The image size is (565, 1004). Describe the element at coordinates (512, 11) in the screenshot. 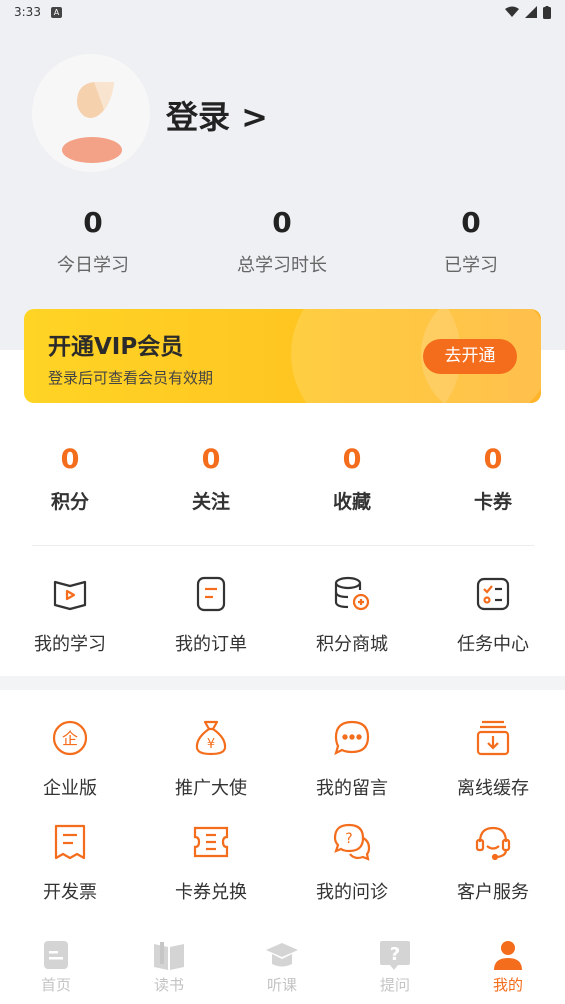

I see `wifi-icon` at that location.